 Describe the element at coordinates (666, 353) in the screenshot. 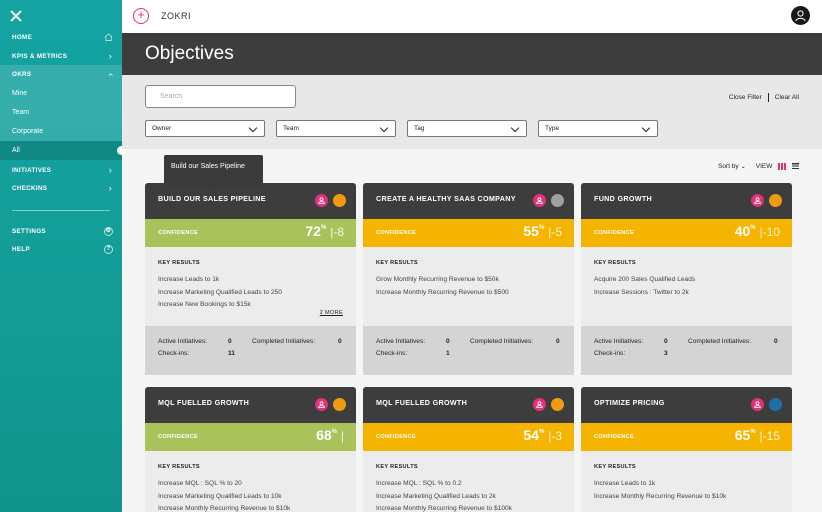

I see `checkins-value: 3` at that location.